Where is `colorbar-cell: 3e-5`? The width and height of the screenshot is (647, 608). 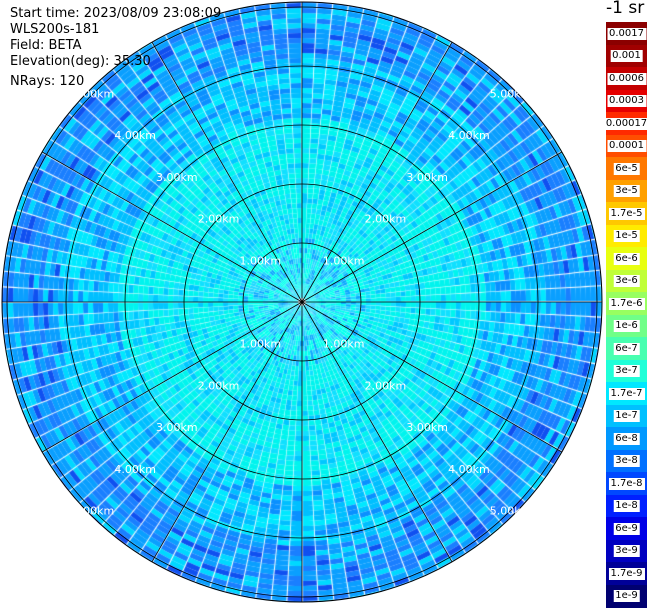 colorbar-cell: 3e-5 is located at coordinates (626, 191).